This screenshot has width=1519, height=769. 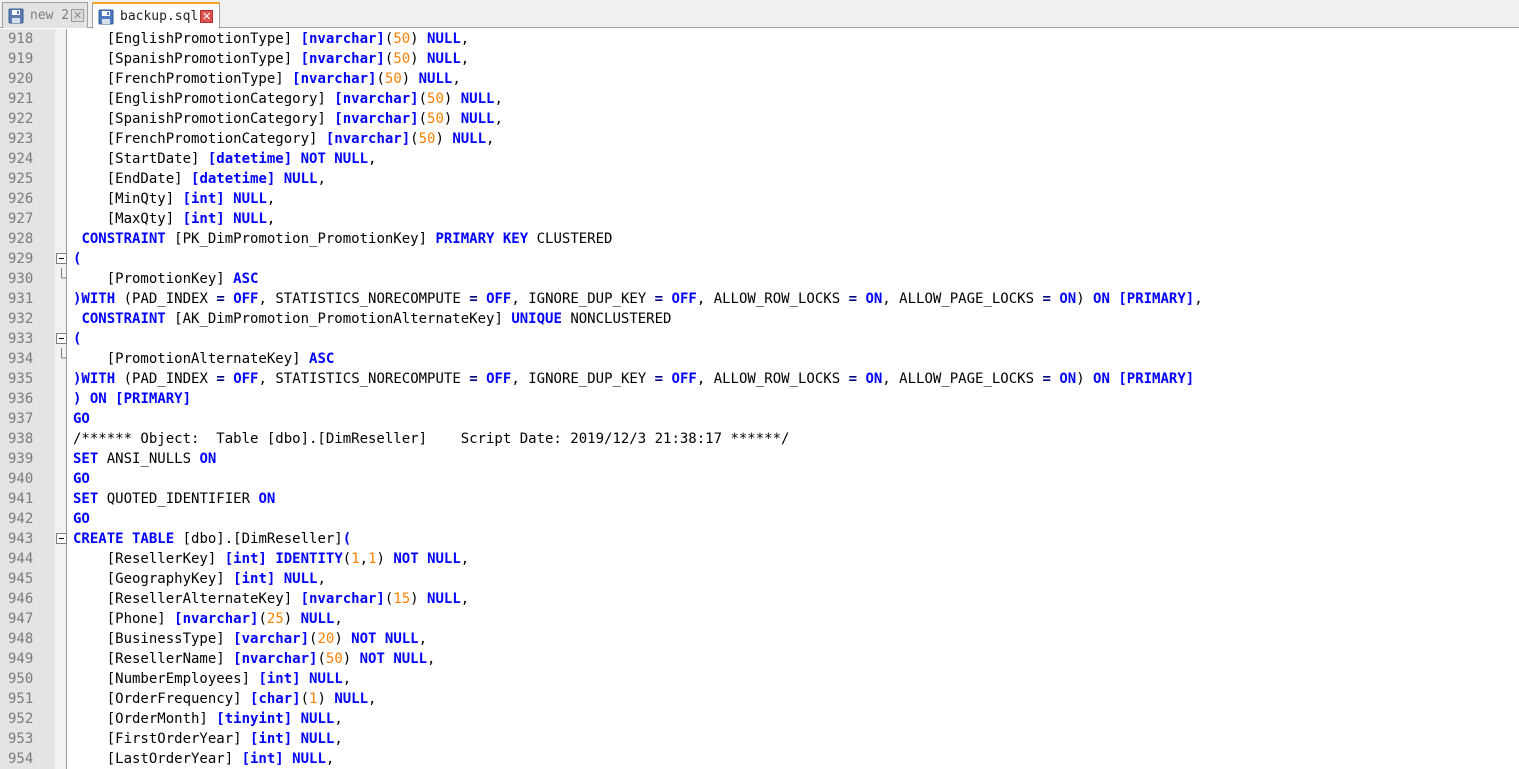 I want to click on code-line: 937 GO, so click(x=759, y=419).